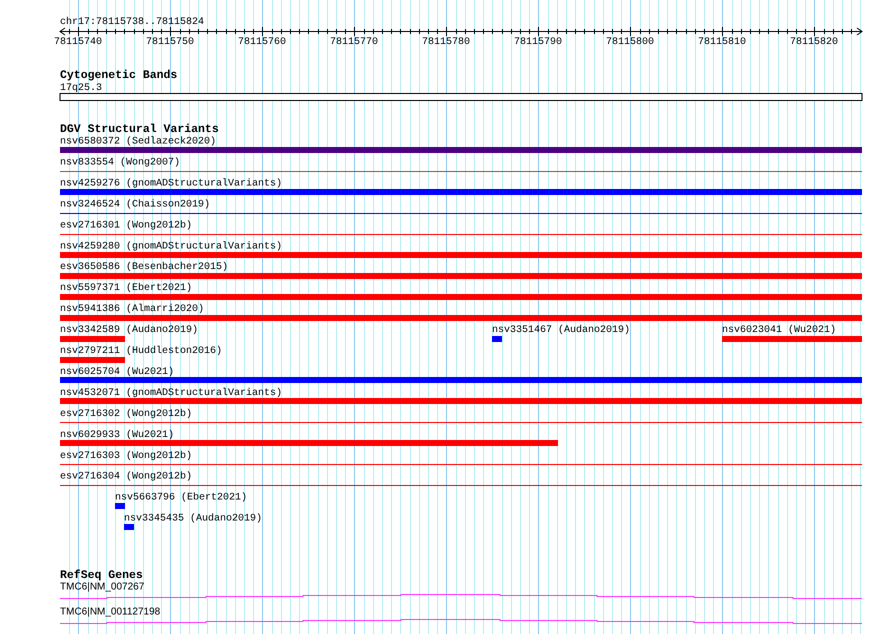 This screenshot has width=890, height=634. I want to click on feature-label: nsv2797211 (Huddleston2016), so click(141, 351).